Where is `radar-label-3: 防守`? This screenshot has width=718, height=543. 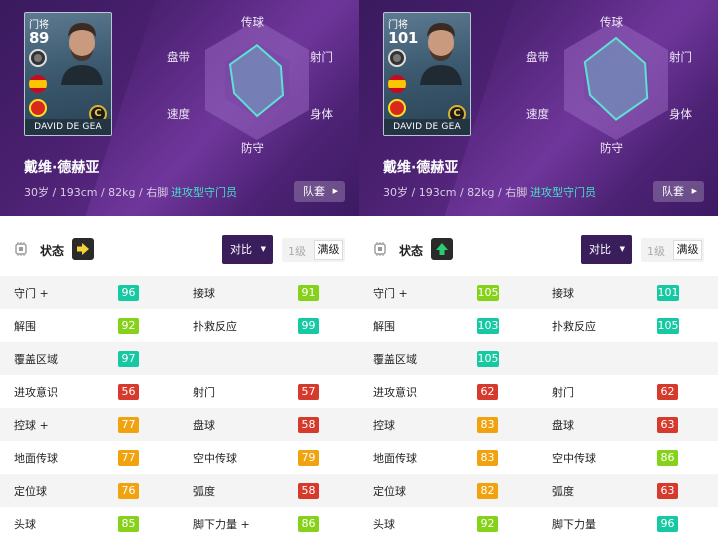
radar-label-3: 防守 is located at coordinates (611, 148).